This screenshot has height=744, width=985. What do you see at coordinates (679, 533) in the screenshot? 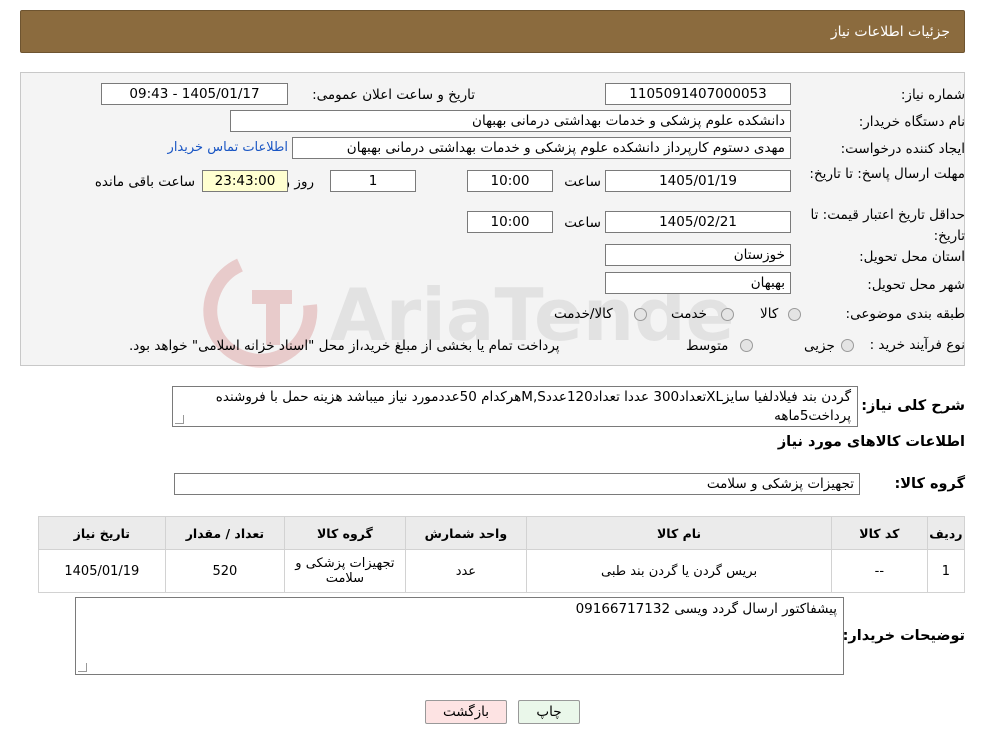
I see `col-name: نام کالا` at bounding box center [679, 533].